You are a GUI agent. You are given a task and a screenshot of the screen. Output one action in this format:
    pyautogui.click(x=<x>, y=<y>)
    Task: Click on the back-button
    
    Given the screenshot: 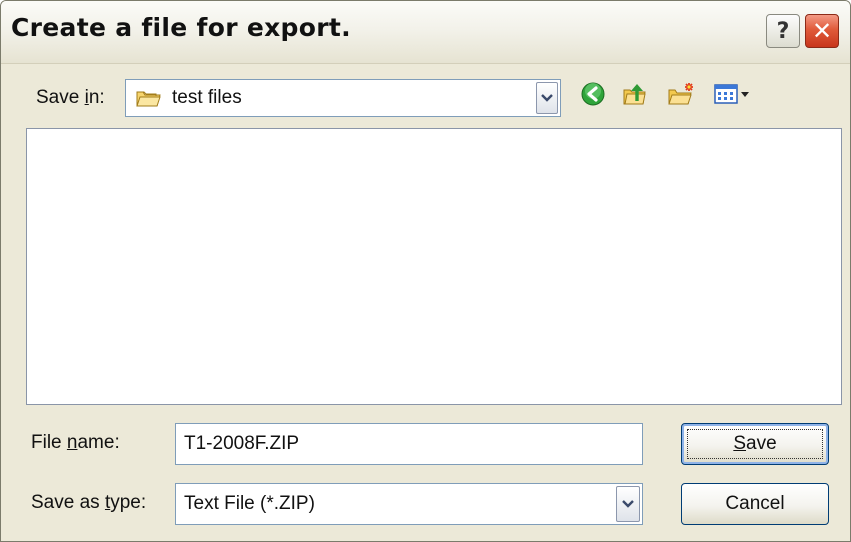 What is the action you would take?
    pyautogui.click(x=593, y=96)
    